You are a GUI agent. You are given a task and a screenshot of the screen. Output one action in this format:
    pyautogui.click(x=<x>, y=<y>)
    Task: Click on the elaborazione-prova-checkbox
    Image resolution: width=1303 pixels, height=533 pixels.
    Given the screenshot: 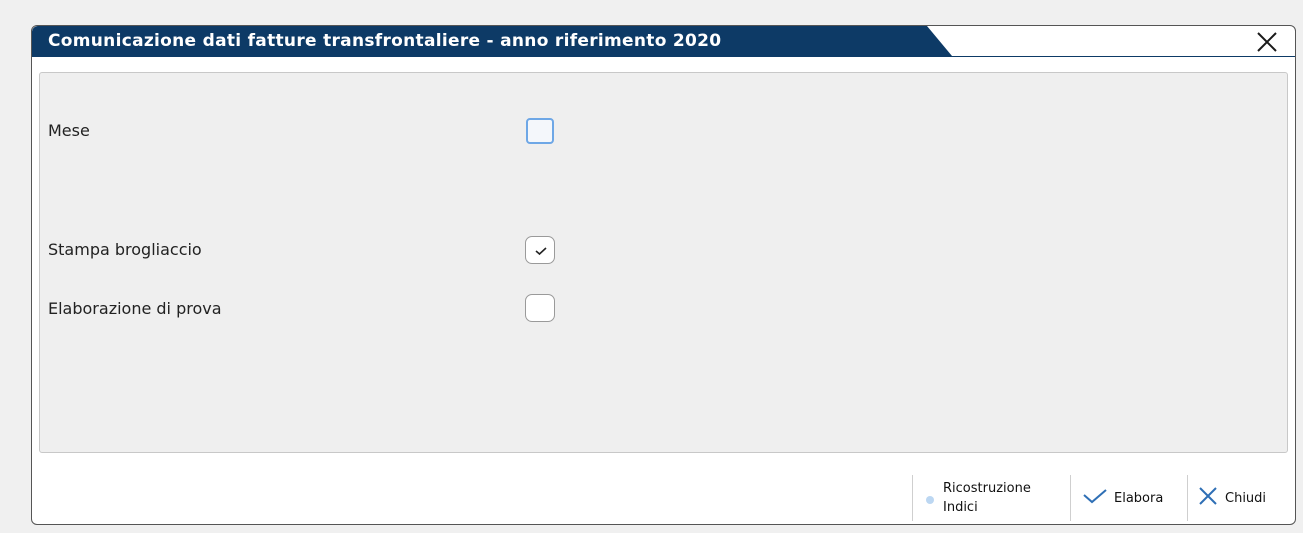 What is the action you would take?
    pyautogui.click(x=540, y=308)
    